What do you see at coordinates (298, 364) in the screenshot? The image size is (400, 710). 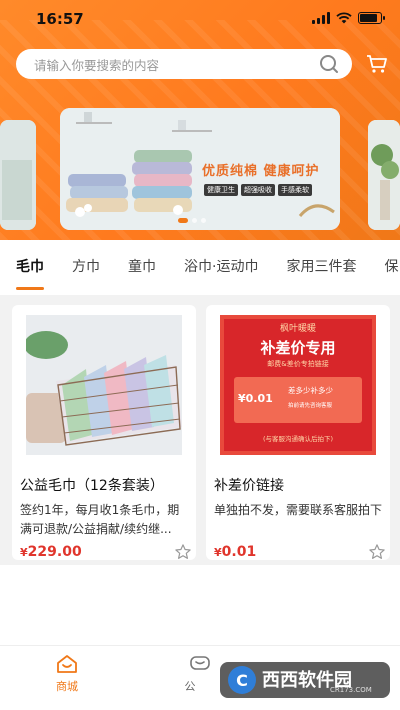 I see `image-subheading: 邮费&差价专拍链接` at bounding box center [298, 364].